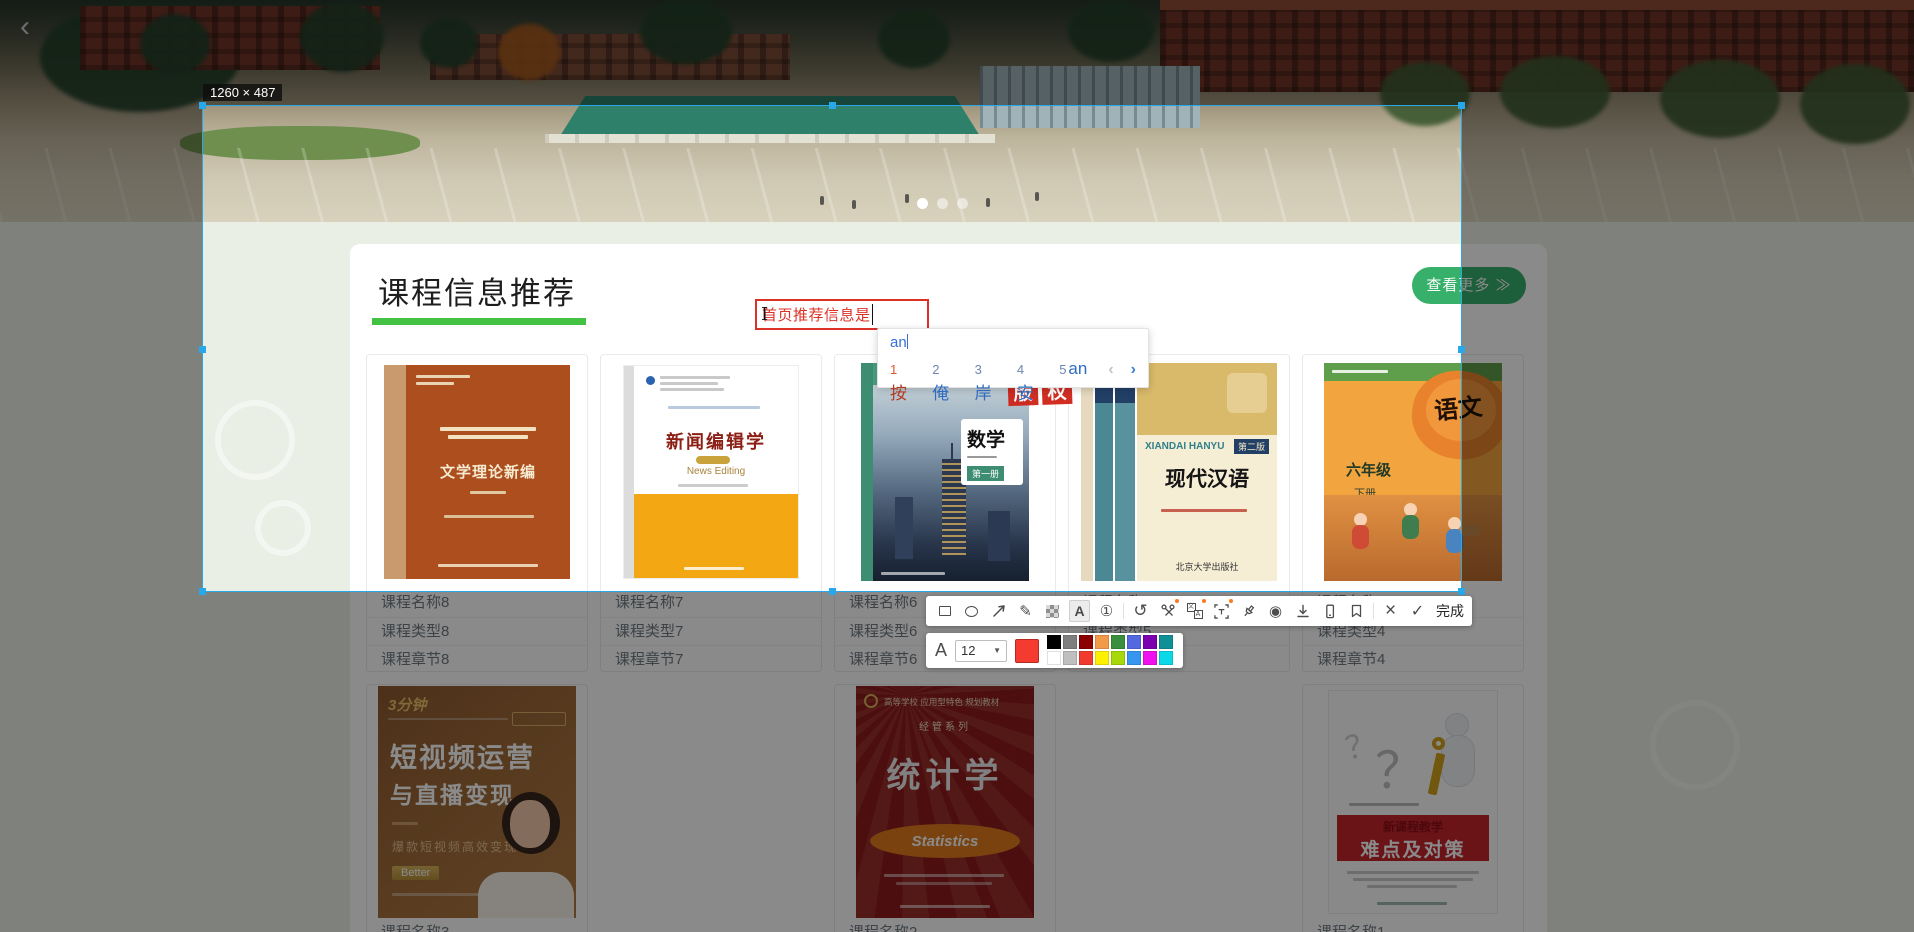  Describe the element at coordinates (1390, 611) in the screenshot. I see `cancel-capture-icon: ×` at that location.